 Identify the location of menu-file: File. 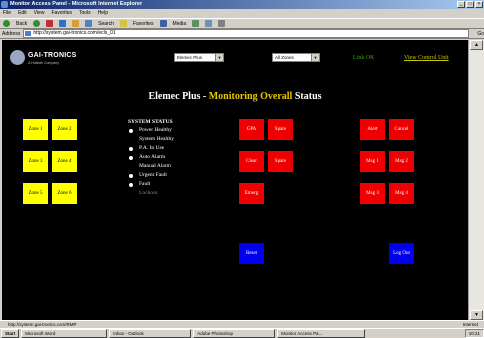
(7, 13).